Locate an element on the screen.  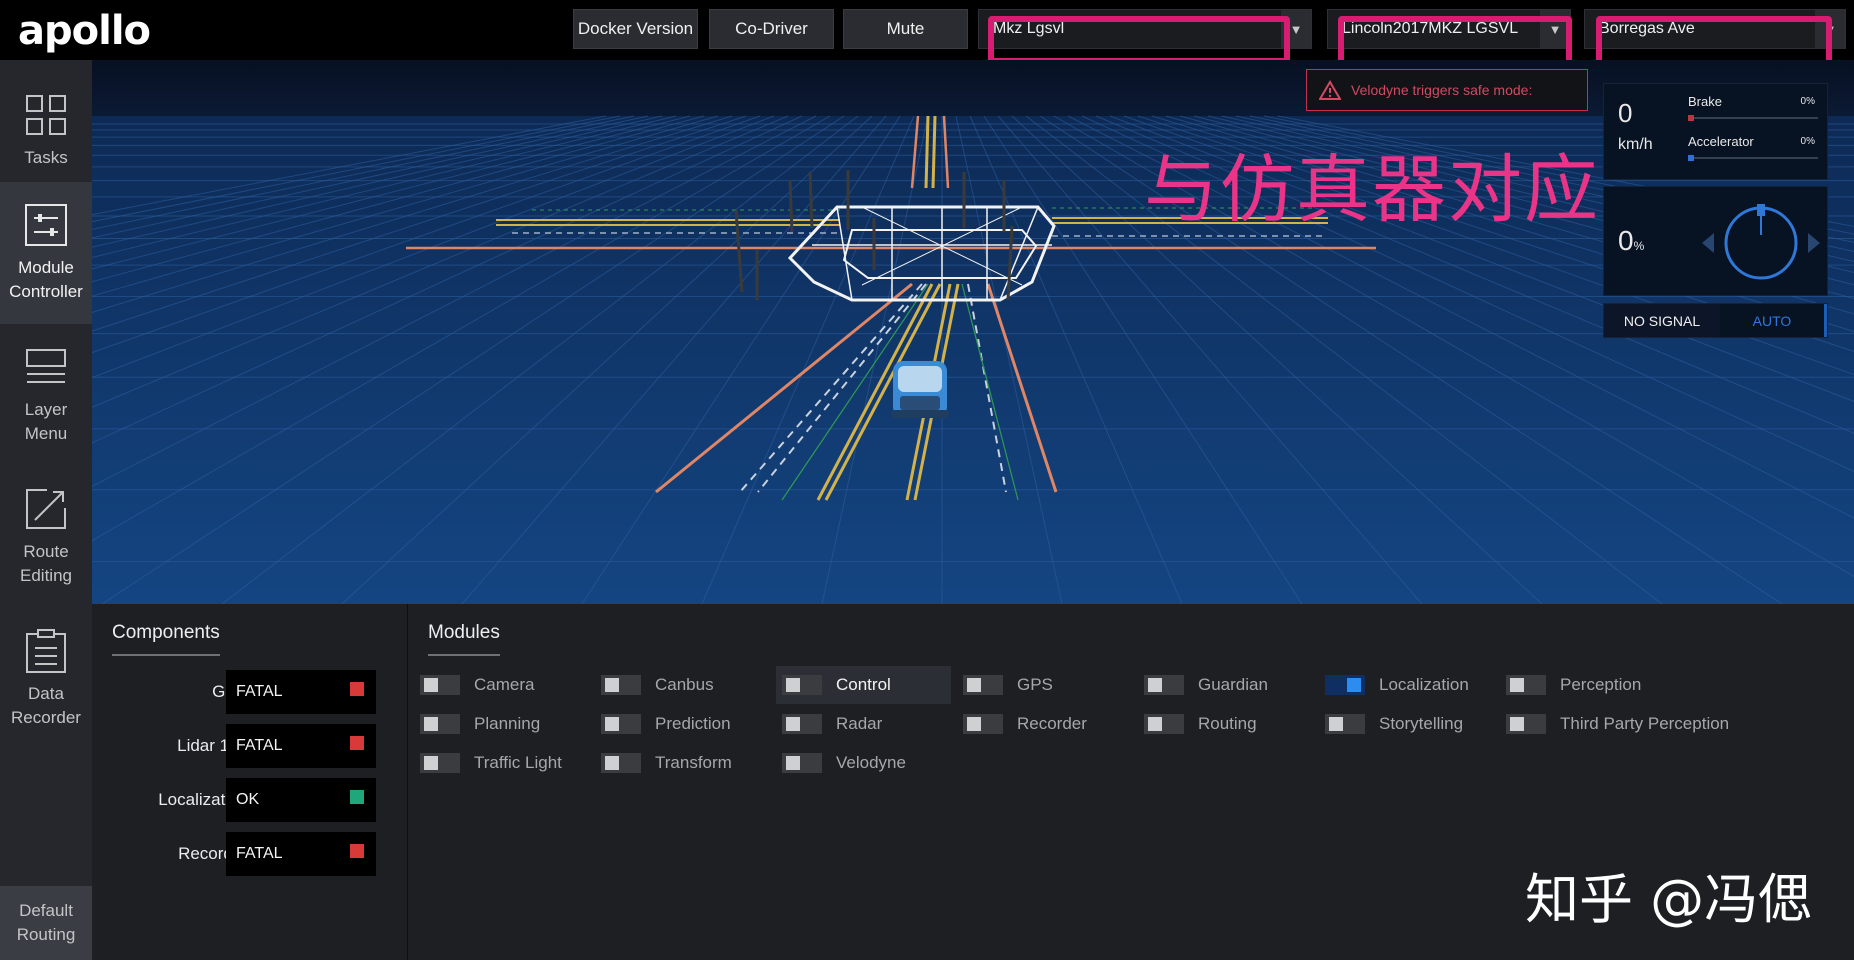
speed-unit: km/h is located at coordinates (1635, 144).